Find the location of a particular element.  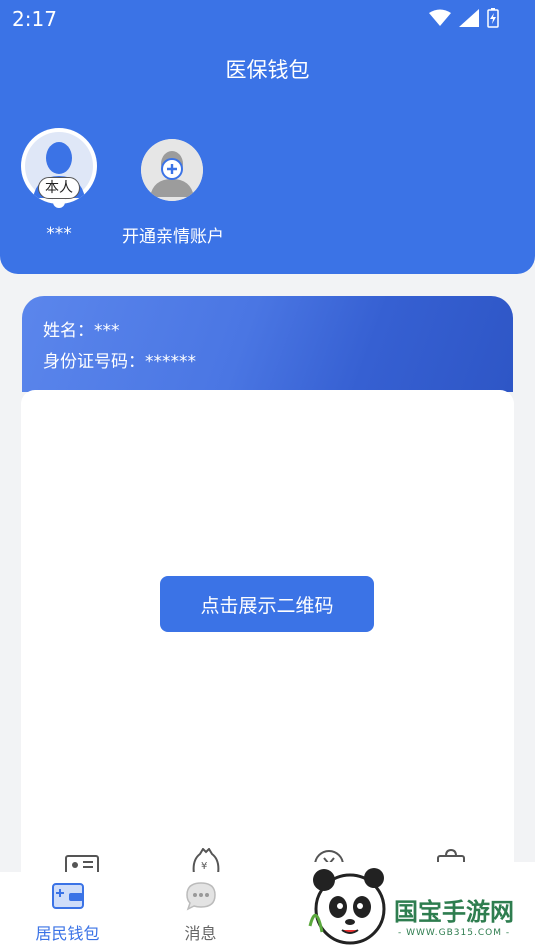

battery-icon is located at coordinates (493, 18).